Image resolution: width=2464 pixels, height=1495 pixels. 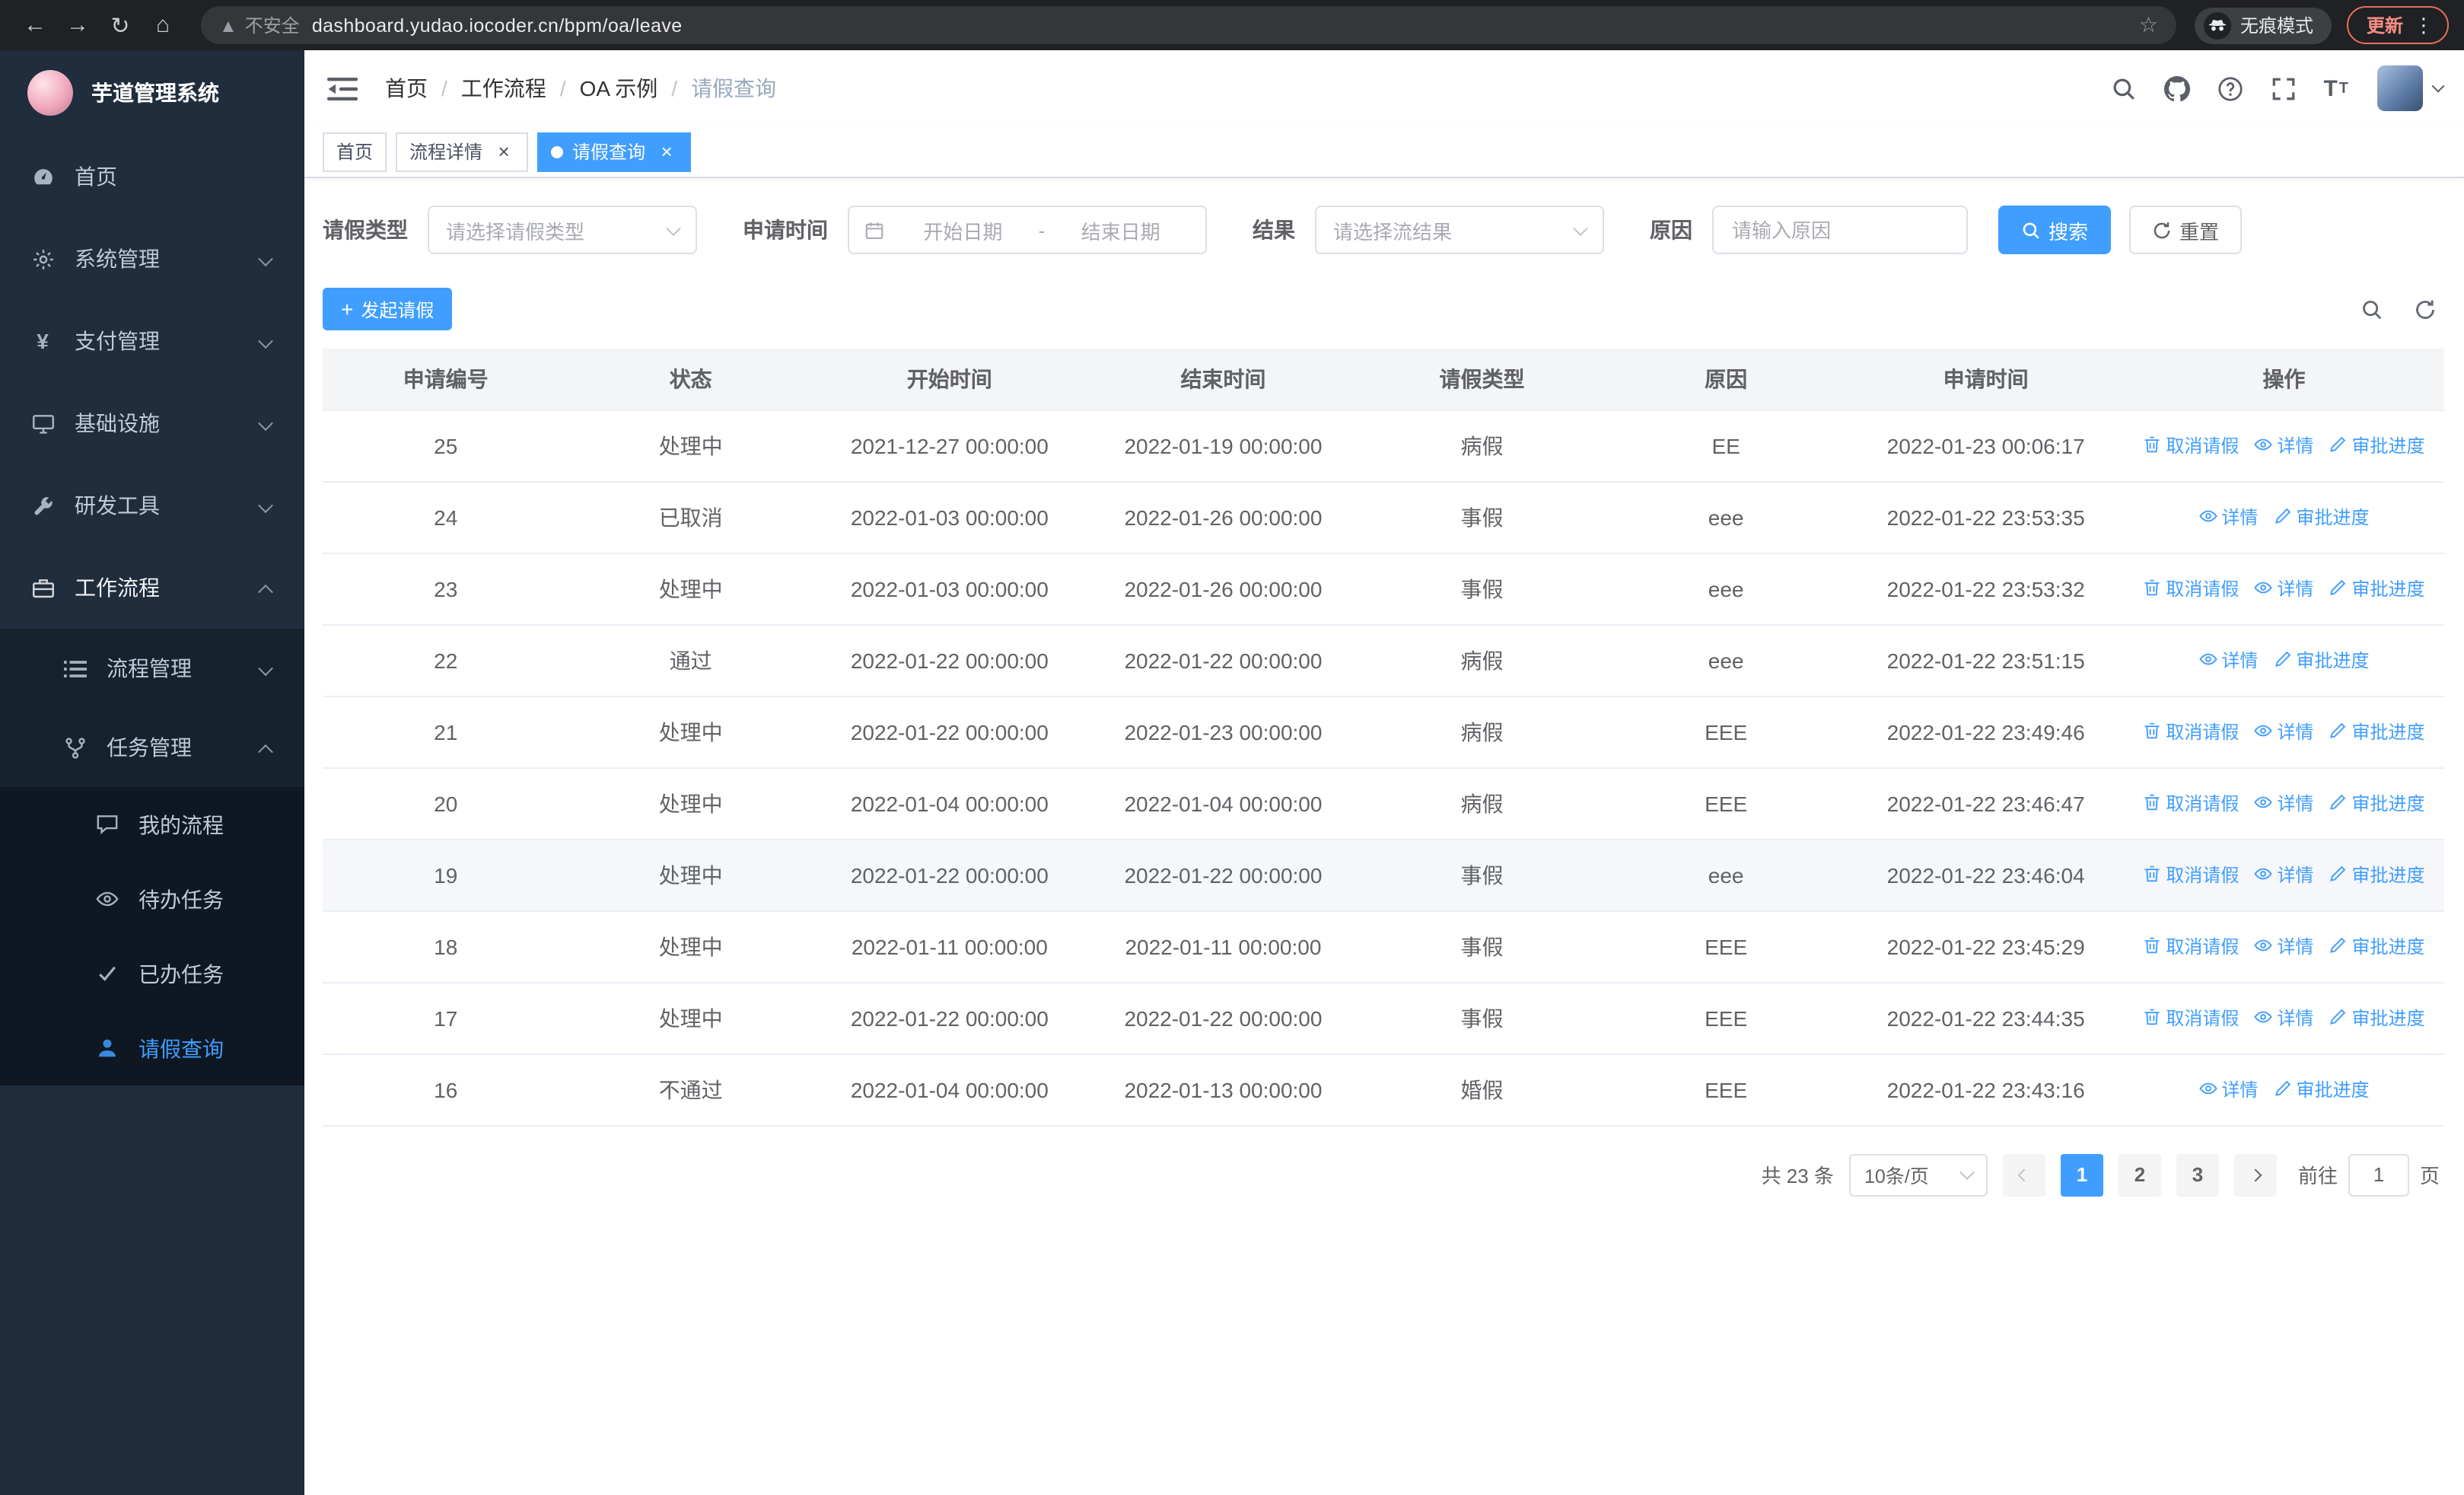 What do you see at coordinates (963, 229) in the screenshot?
I see `start-date-placeholder: 开始日期` at bounding box center [963, 229].